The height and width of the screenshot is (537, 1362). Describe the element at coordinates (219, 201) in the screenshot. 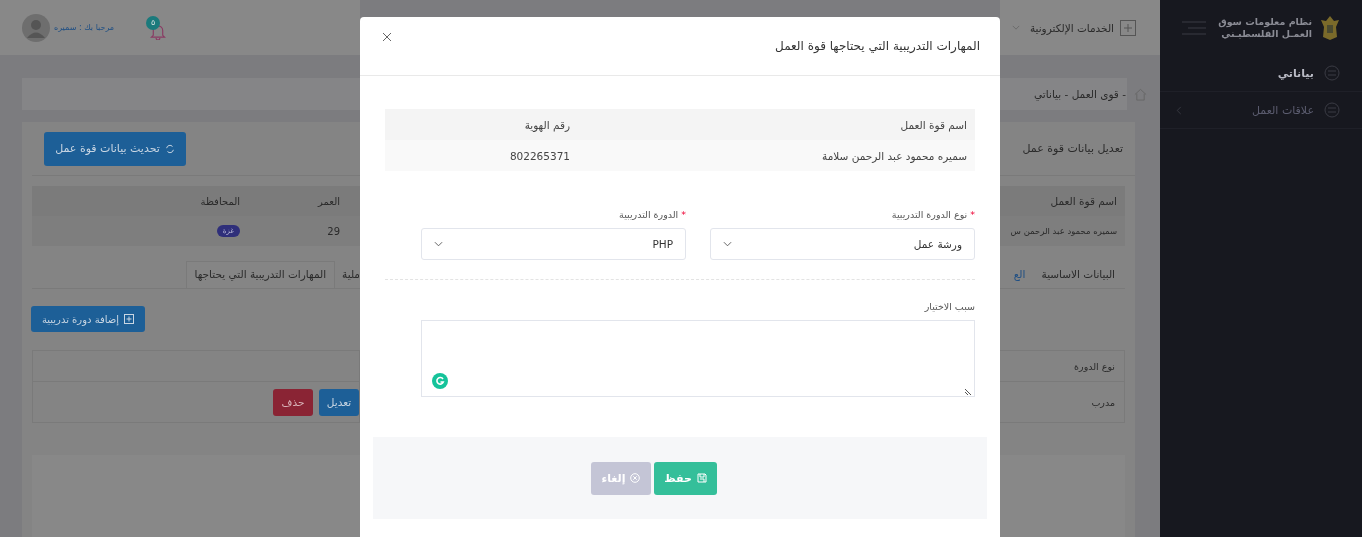

I see `column-header: المحافظة` at that location.